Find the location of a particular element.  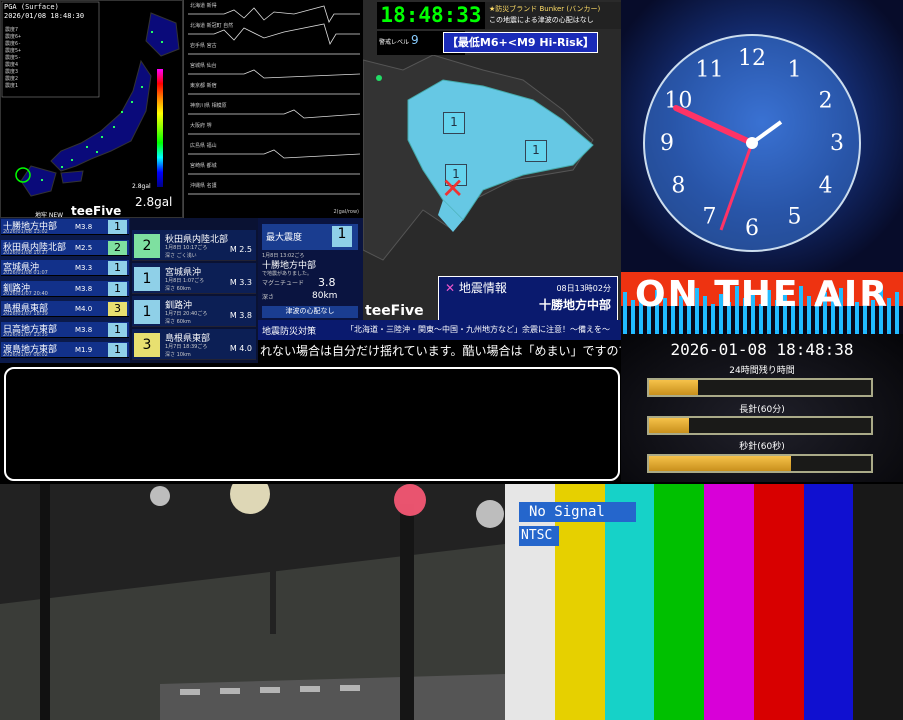

clock-number: 6 is located at coordinates (752, 228).